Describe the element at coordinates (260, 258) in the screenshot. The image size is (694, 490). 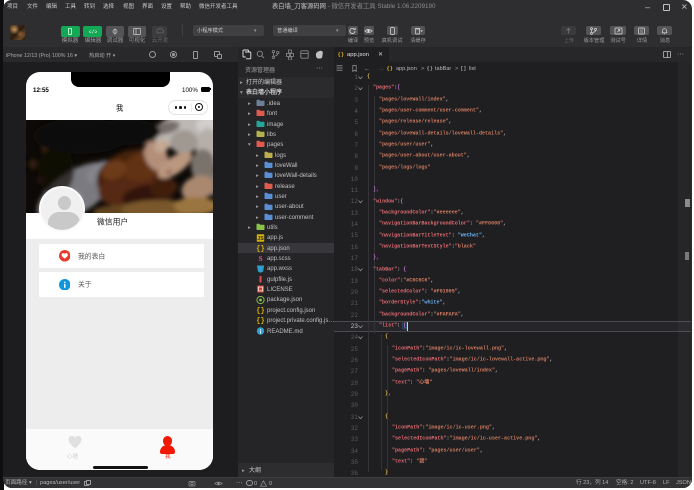
I see `svg-text: S` at that location.